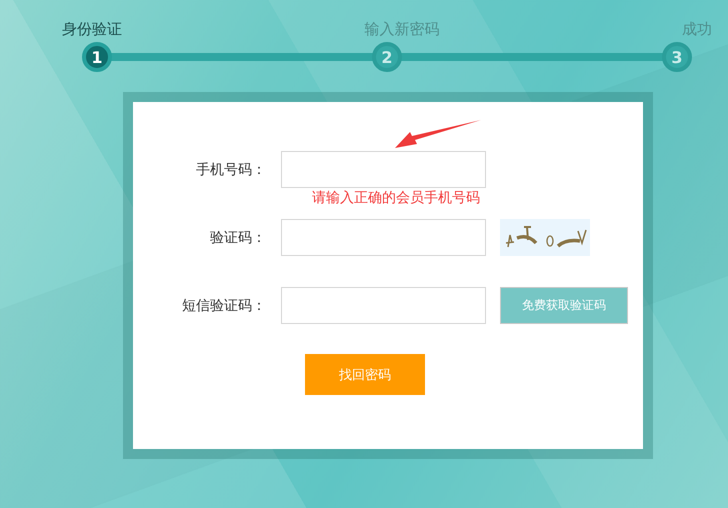 This screenshot has width=728, height=508. Describe the element at coordinates (387, 57) in the screenshot. I see `step-number: 2` at that location.